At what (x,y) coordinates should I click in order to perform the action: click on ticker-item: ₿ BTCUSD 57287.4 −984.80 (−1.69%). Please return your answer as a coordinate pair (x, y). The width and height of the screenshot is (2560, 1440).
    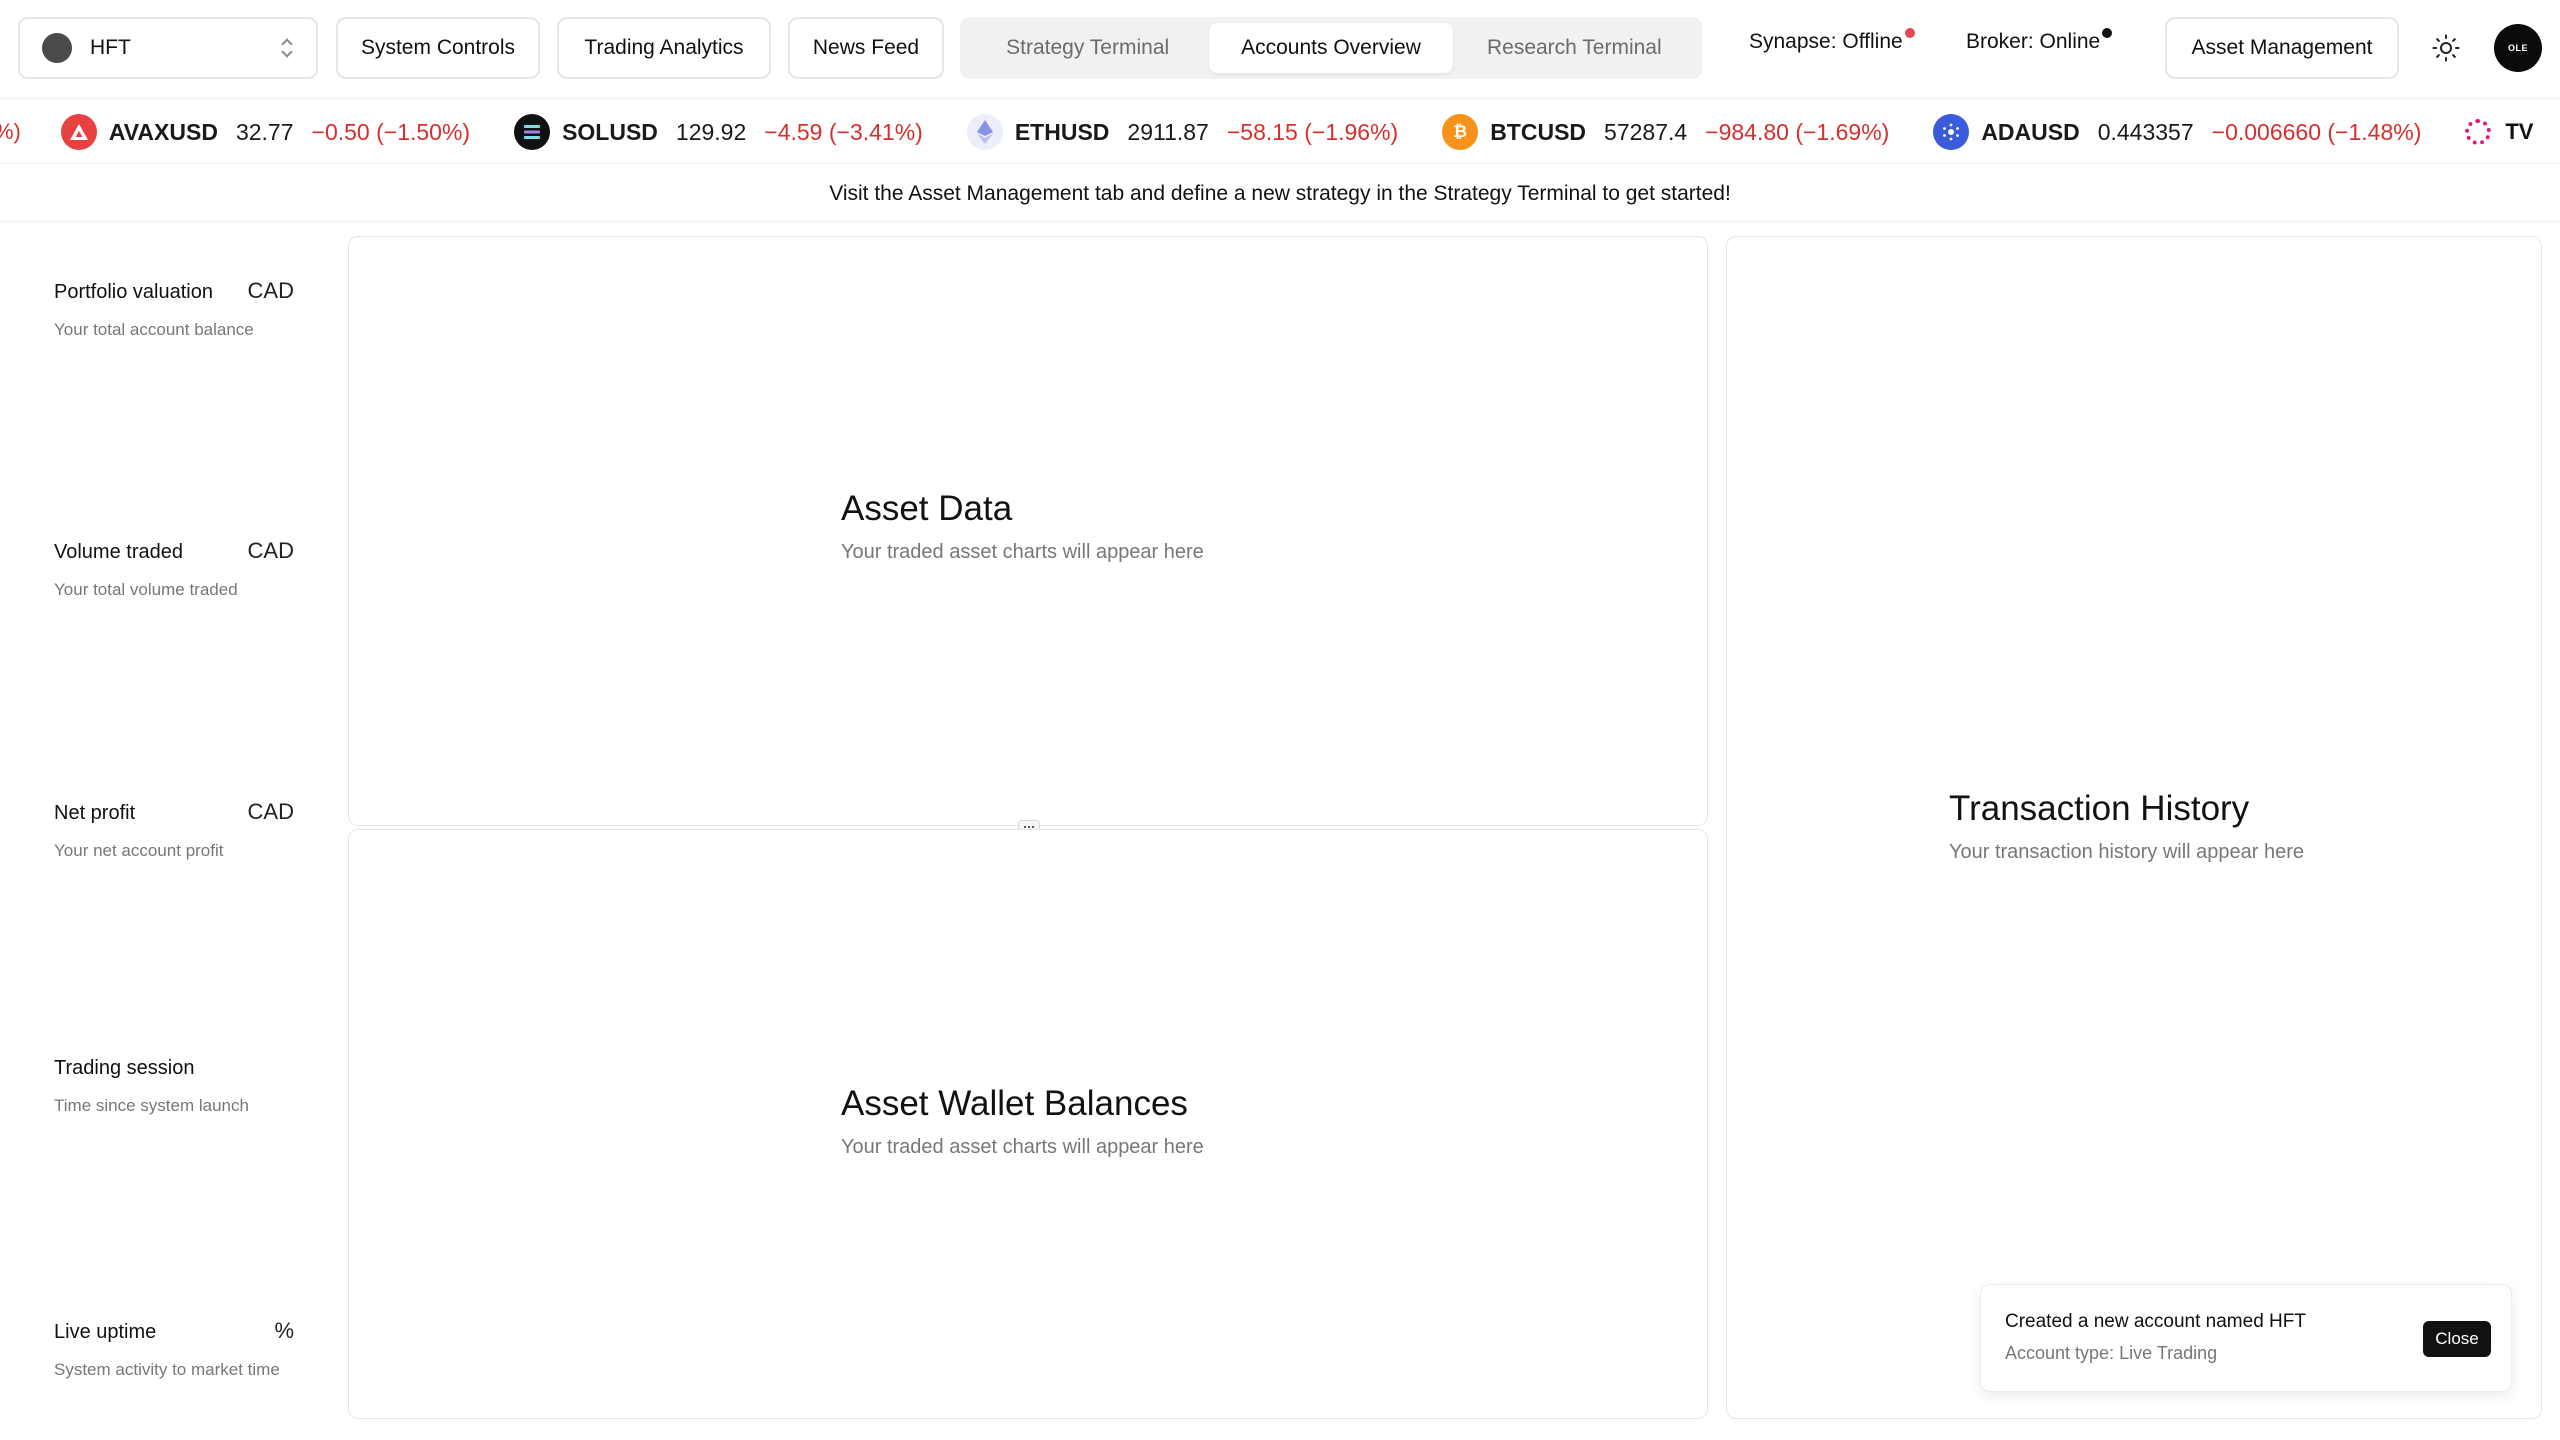
    Looking at the image, I should click on (1665, 132).